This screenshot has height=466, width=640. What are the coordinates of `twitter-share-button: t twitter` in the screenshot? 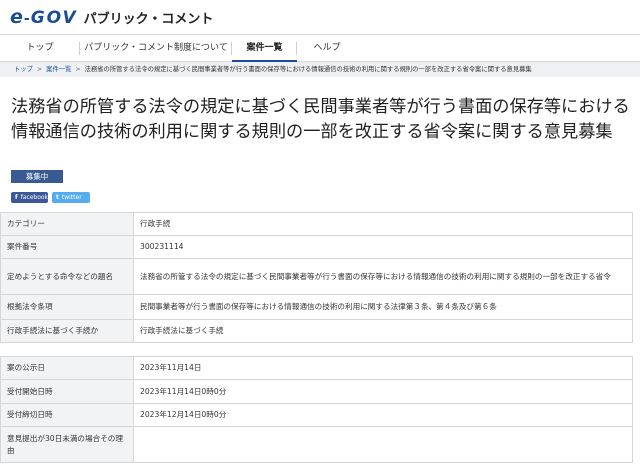 It's located at (71, 197).